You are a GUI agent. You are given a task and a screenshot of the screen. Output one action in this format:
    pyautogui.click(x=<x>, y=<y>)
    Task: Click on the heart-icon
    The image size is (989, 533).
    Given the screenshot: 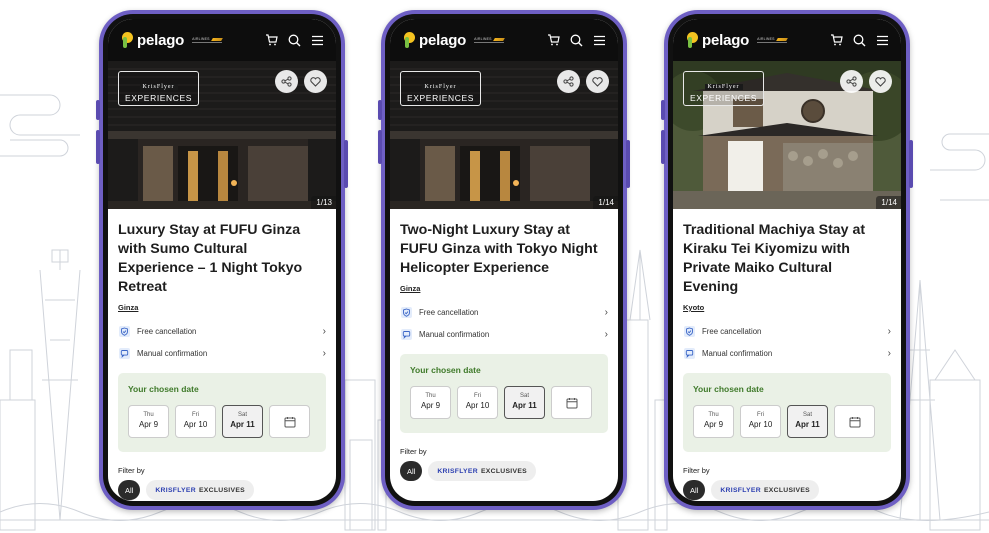 What is the action you would take?
    pyautogui.click(x=315, y=81)
    